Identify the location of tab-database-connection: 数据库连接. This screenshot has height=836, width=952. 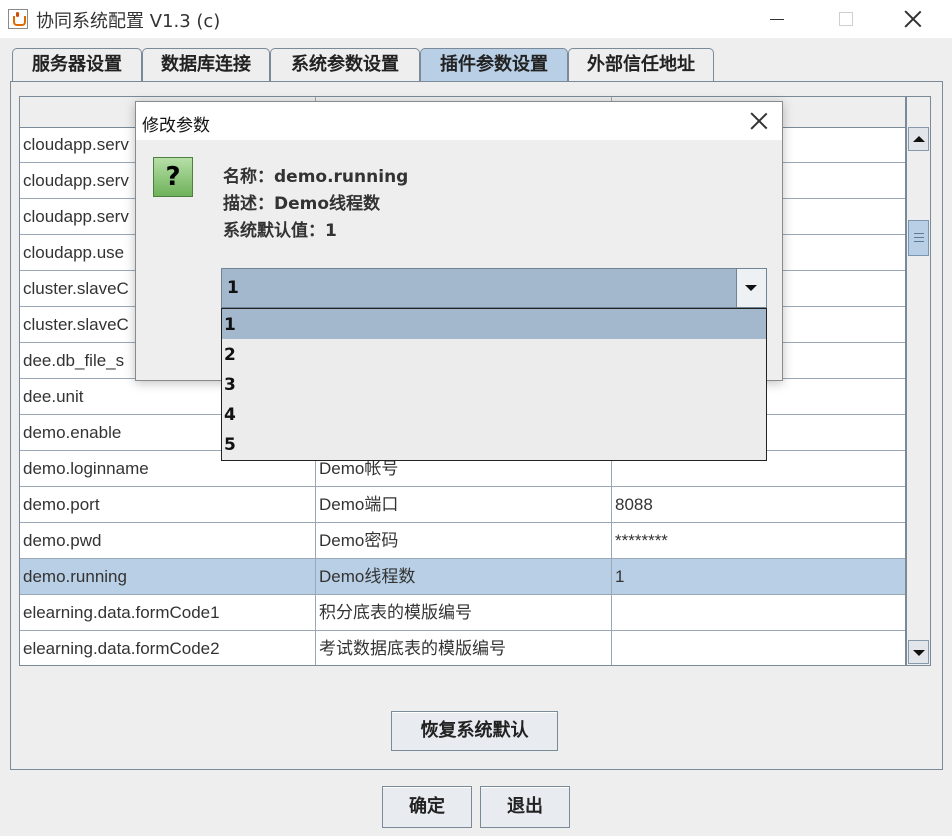
(206, 64).